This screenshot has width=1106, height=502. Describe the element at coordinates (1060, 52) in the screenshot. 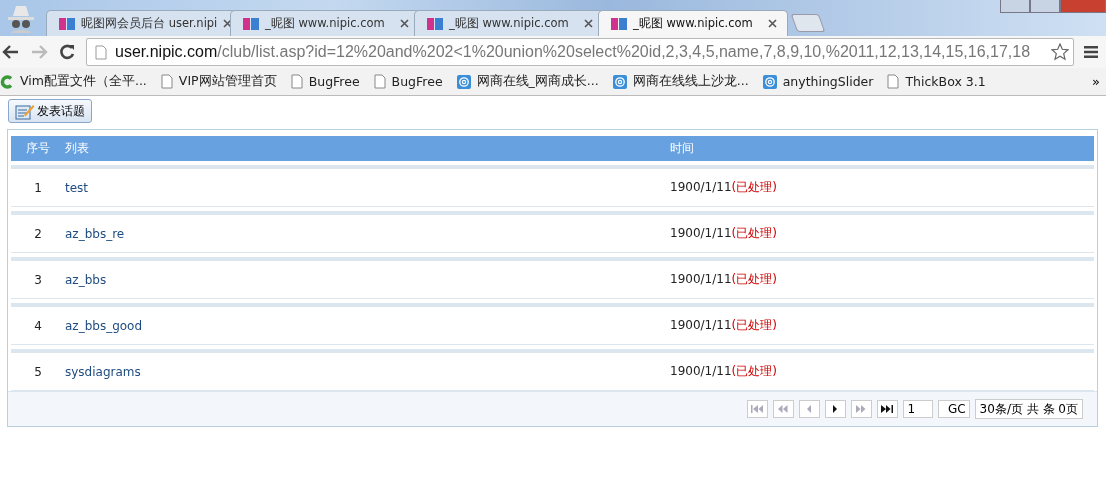

I see `star-icon` at that location.